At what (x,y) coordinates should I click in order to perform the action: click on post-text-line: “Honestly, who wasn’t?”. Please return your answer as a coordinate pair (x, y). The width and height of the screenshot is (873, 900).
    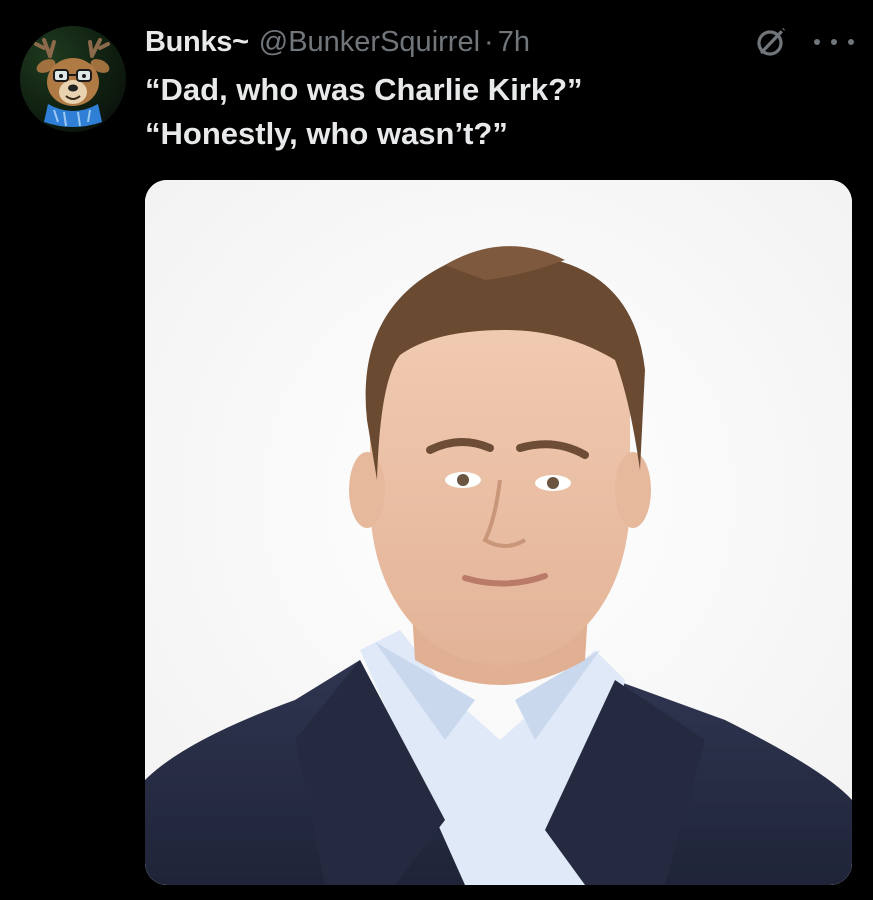
    Looking at the image, I should click on (326, 133).